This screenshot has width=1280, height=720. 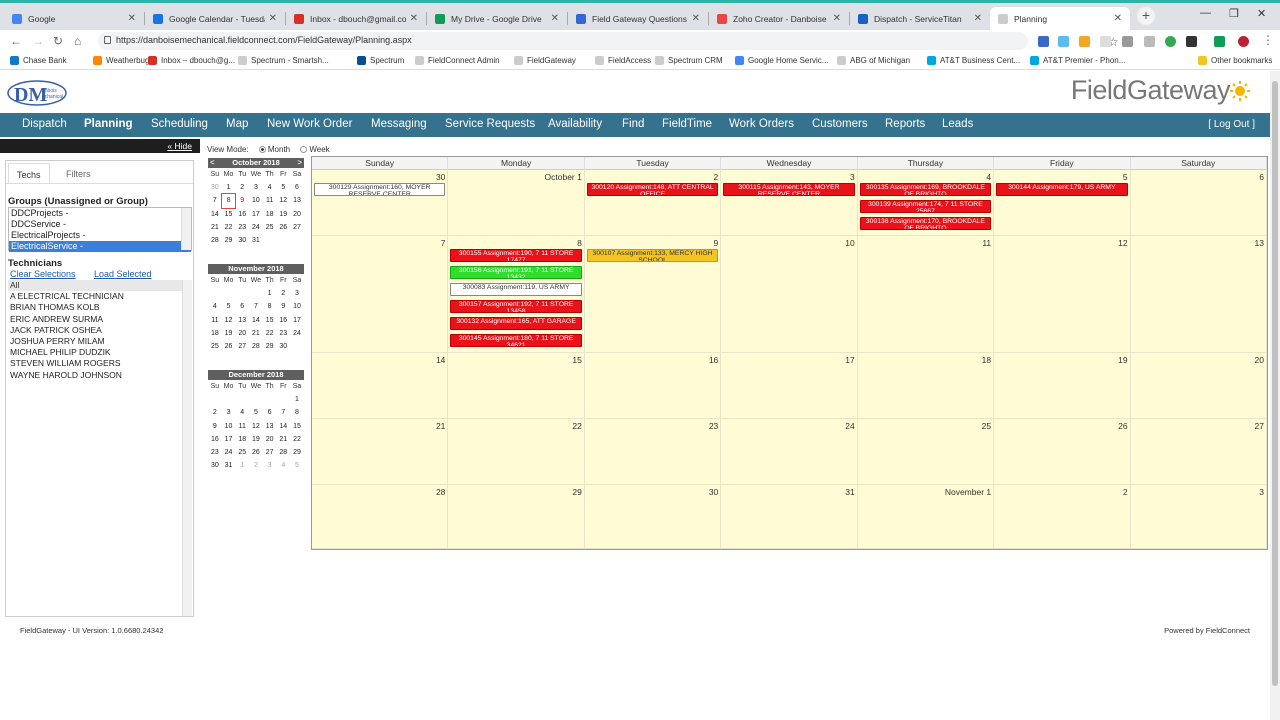 What do you see at coordinates (653, 386) in the screenshot?
I see `calendar-day: 16` at bounding box center [653, 386].